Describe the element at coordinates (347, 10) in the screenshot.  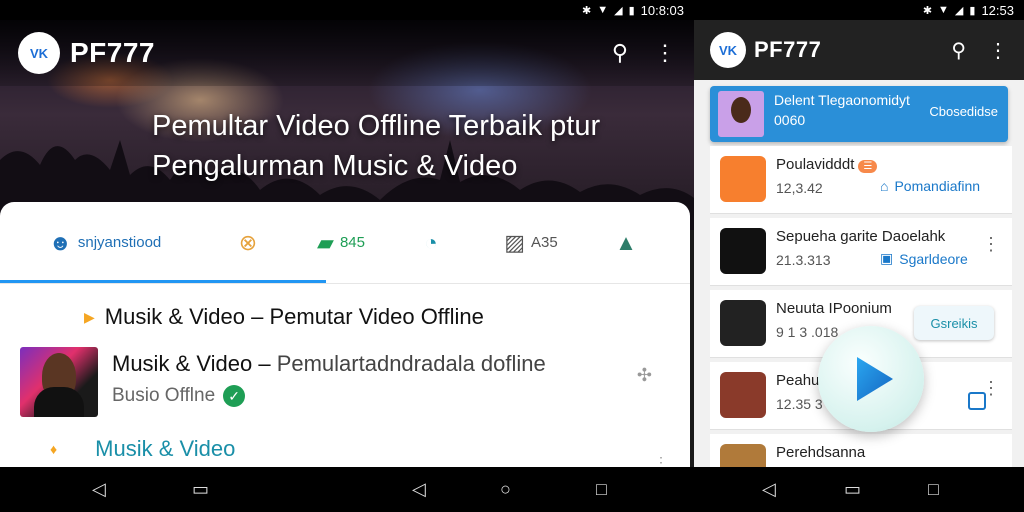
I see `status-bar-left: ✱ ▼ ◢ ▮ 10:8:03` at that location.